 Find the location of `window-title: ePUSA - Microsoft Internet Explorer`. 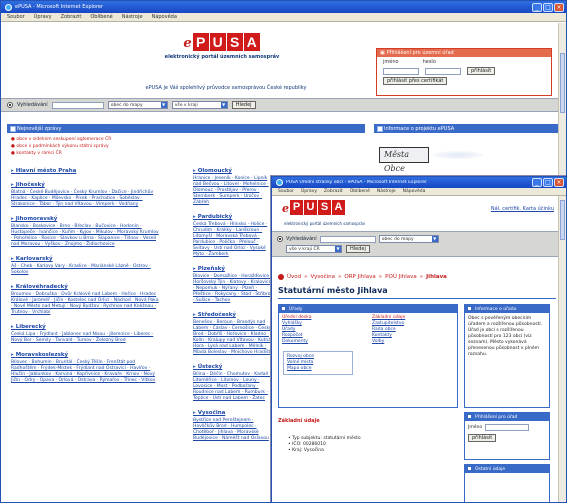

window-title: ePUSA - Microsoft Internet Explorer is located at coordinates (59, 7).